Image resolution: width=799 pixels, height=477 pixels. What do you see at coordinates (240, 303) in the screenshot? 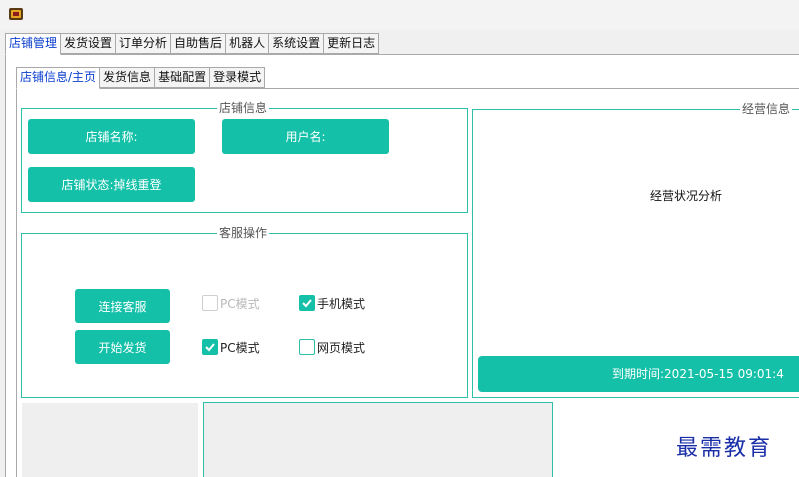
I see `pc-mode-label-1: PC模式` at bounding box center [240, 303].